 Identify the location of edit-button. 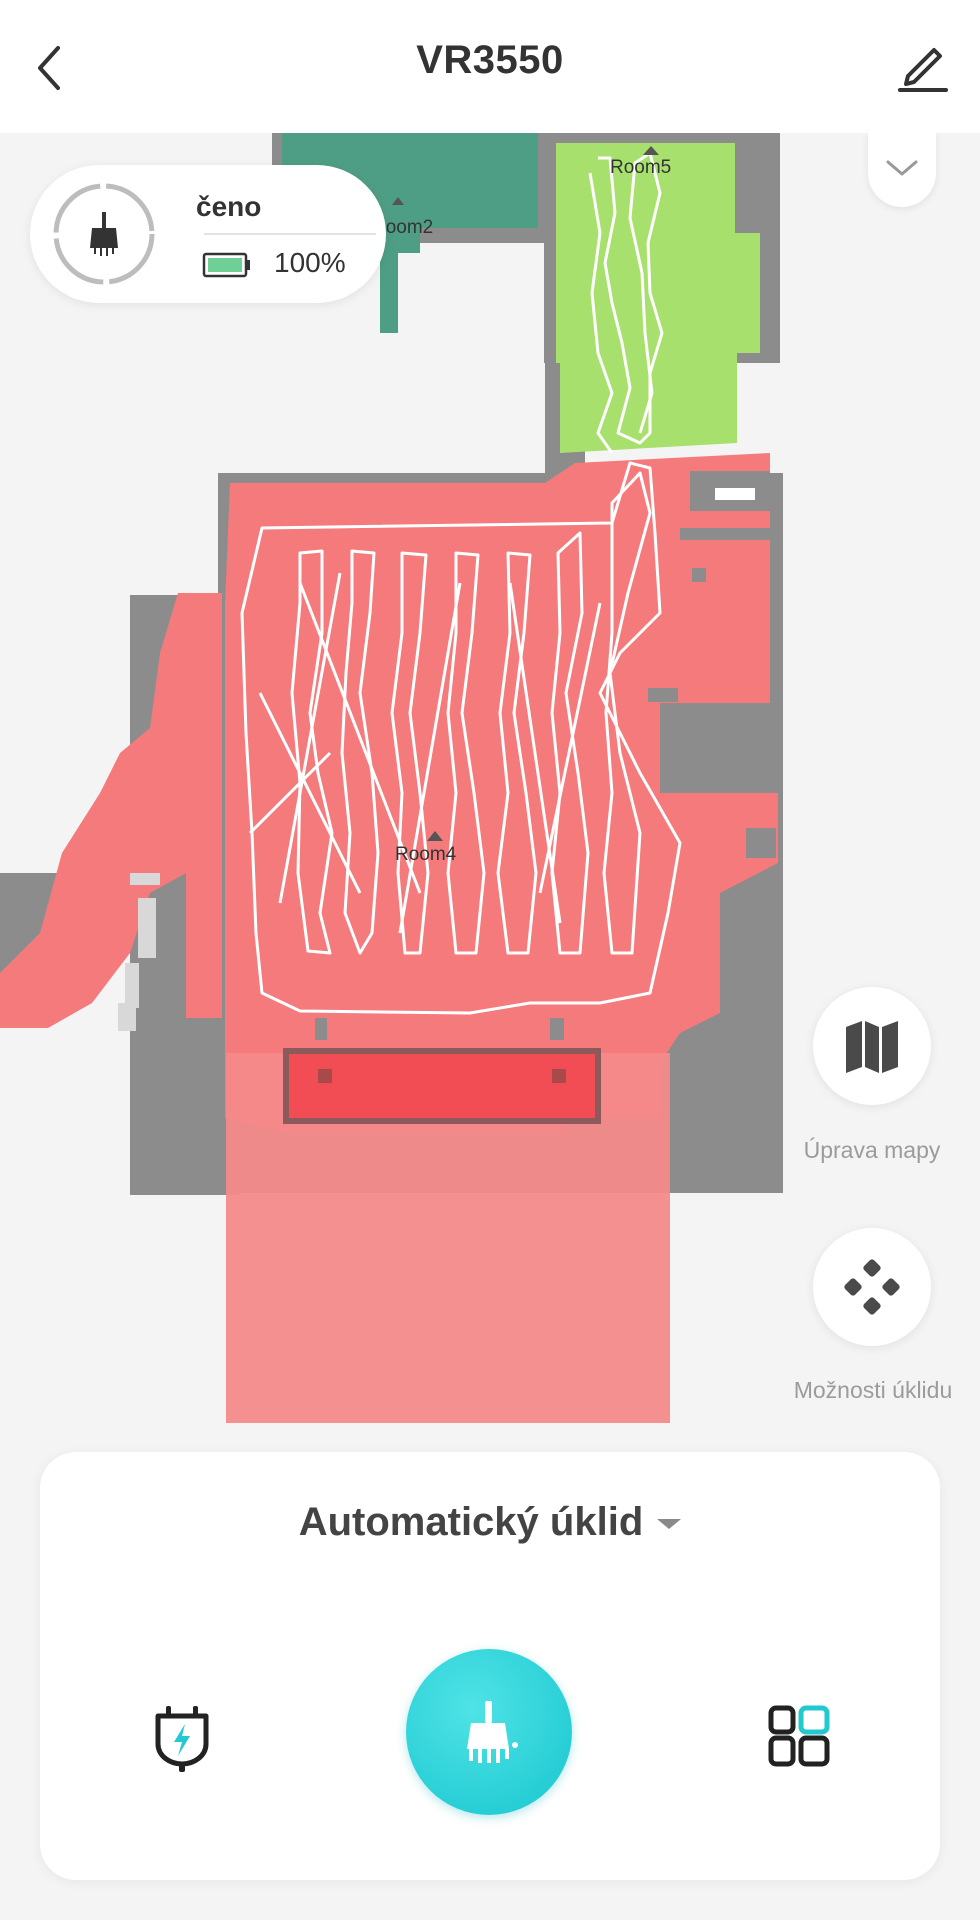
(923, 68).